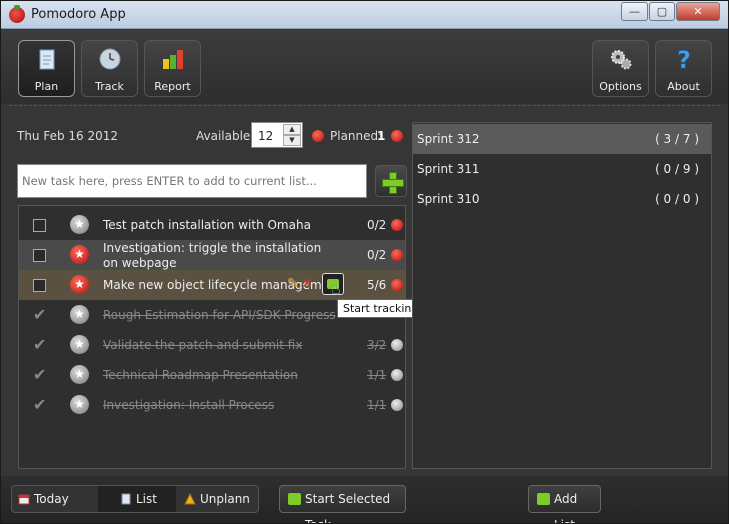  I want to click on tomato-app-icon, so click(17, 14).